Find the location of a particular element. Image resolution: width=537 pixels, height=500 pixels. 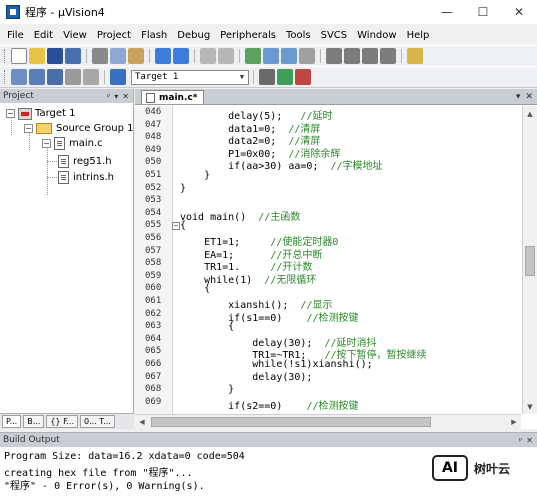

select-device-icon is located at coordinates (303, 77).